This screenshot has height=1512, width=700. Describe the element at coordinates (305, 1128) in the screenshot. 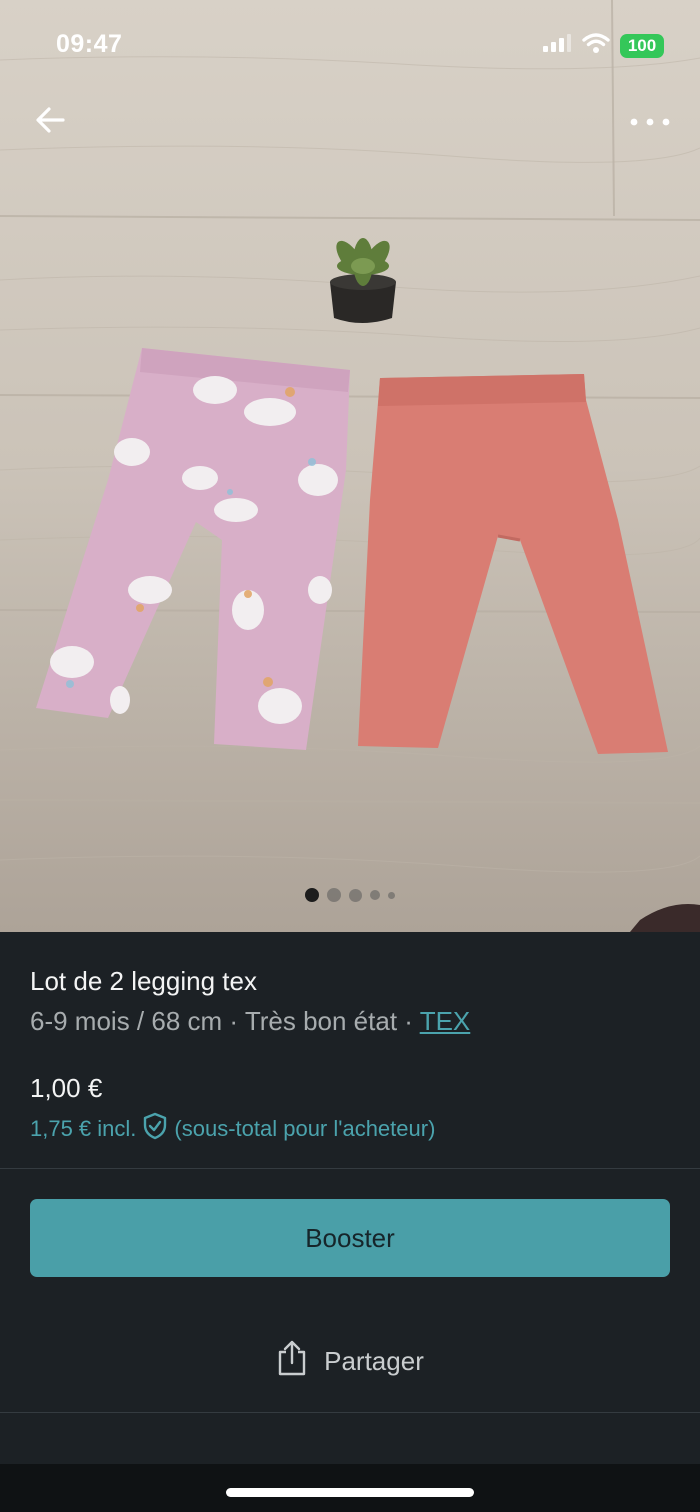

I see `price-note: (sous-total pour l'acheteur)` at that location.